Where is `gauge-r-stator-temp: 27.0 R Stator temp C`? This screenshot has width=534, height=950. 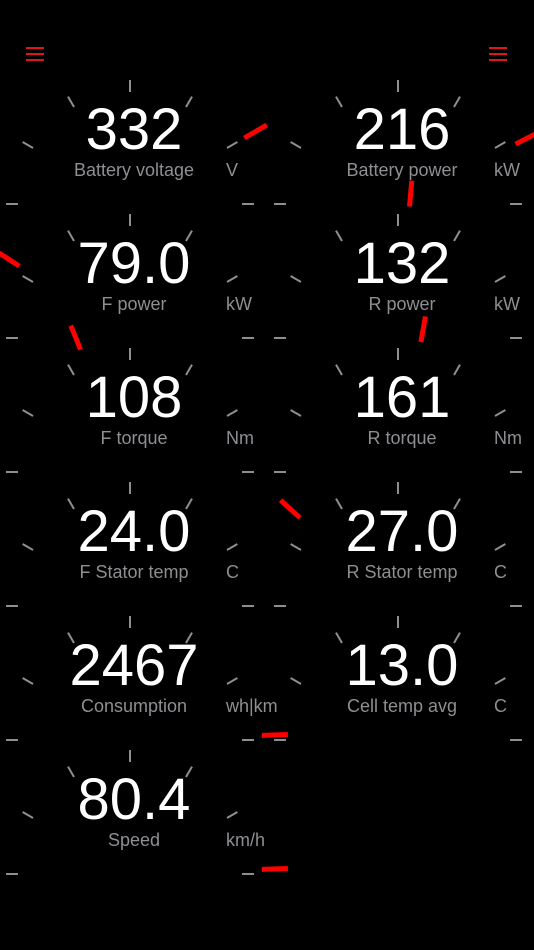 gauge-r-stator-temp: 27.0 R Stator temp C is located at coordinates (401, 551).